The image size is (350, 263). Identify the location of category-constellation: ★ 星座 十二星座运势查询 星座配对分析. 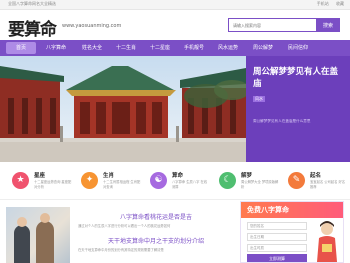
(40, 182).